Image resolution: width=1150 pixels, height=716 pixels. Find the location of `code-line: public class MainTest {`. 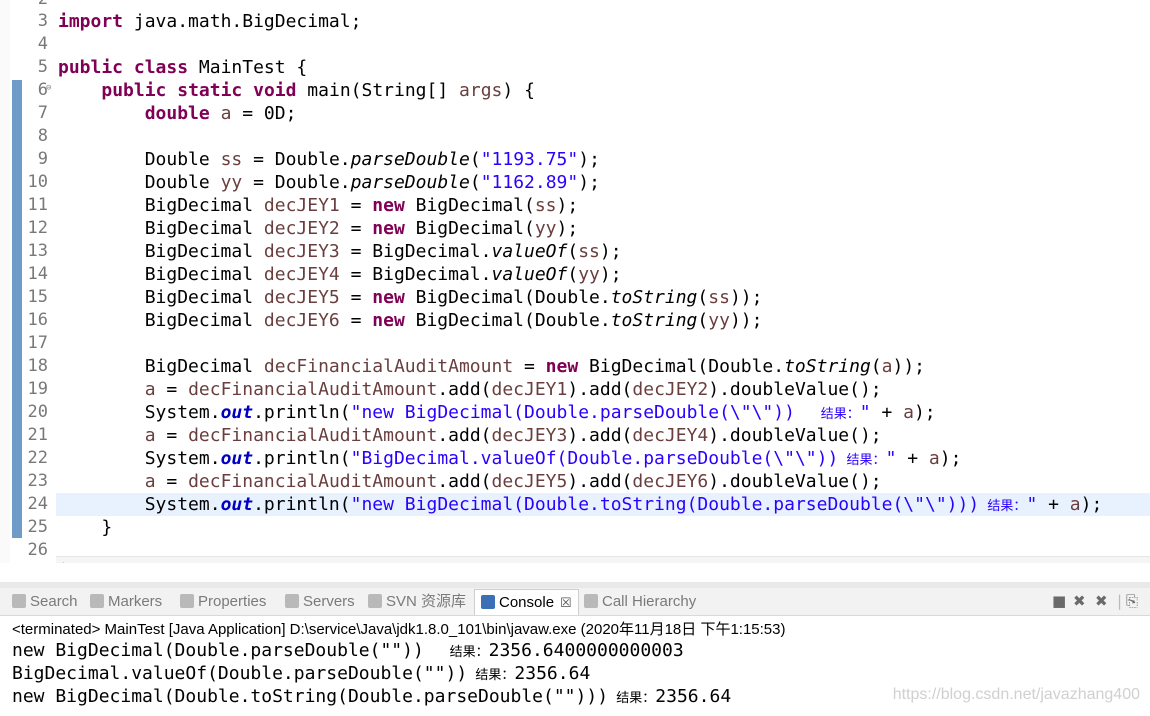

code-line: public class MainTest { is located at coordinates (182, 67).